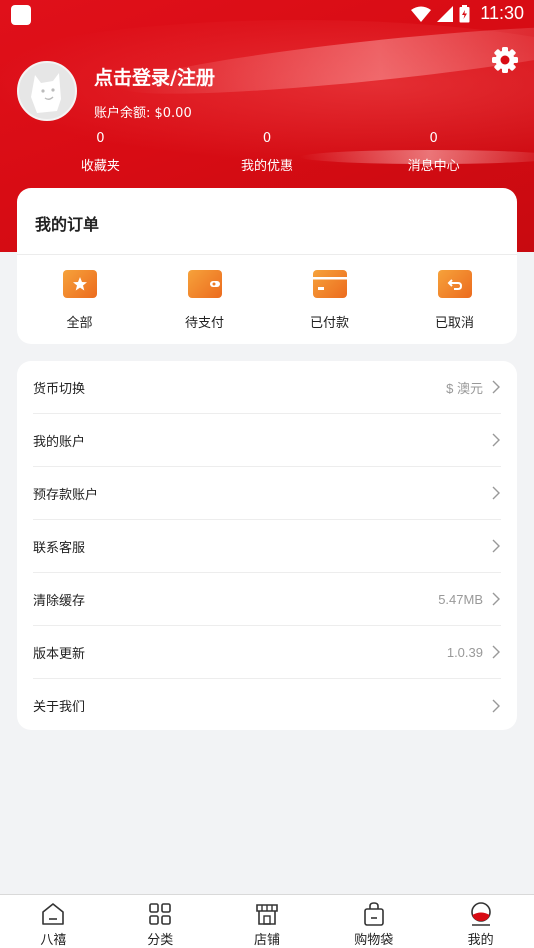 The height and width of the screenshot is (948, 534). I want to click on card-icon, so click(329, 284).